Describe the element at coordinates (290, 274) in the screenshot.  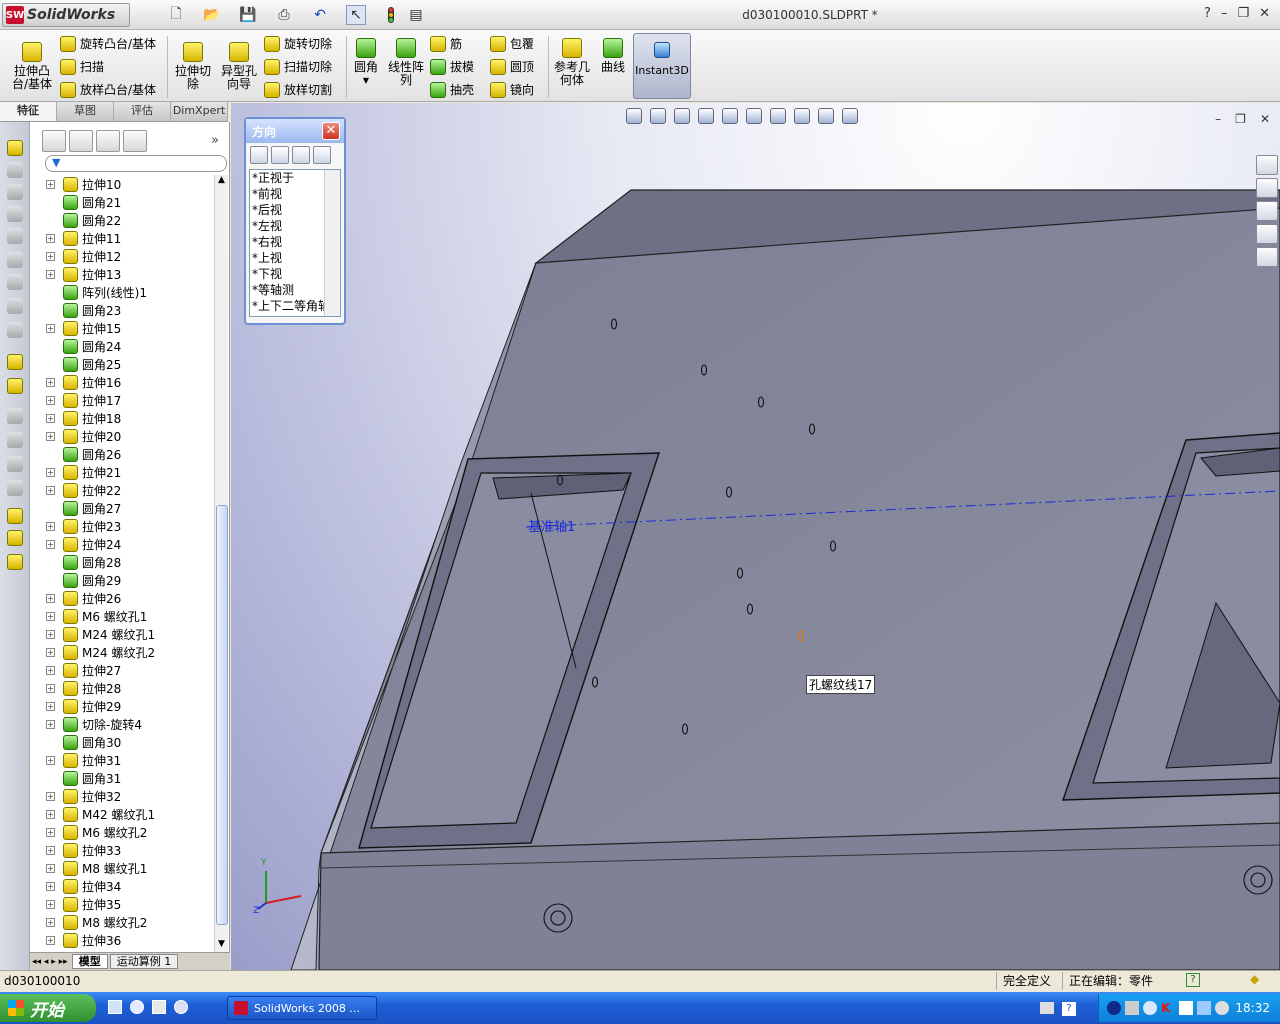
I see `orientation-view-item: *下视` at that location.